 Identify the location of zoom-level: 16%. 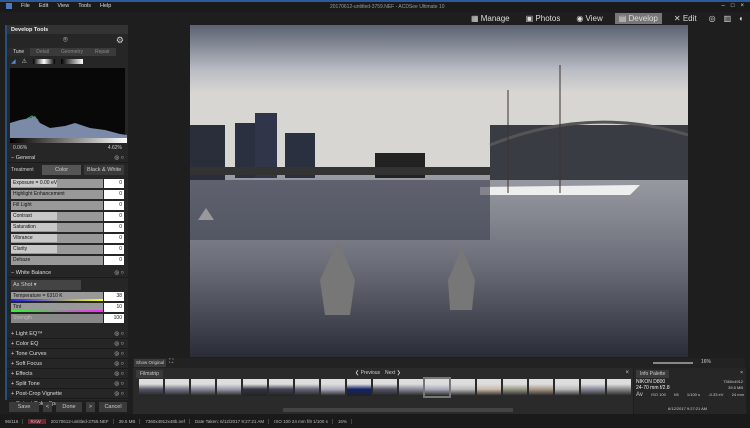
(706, 362).